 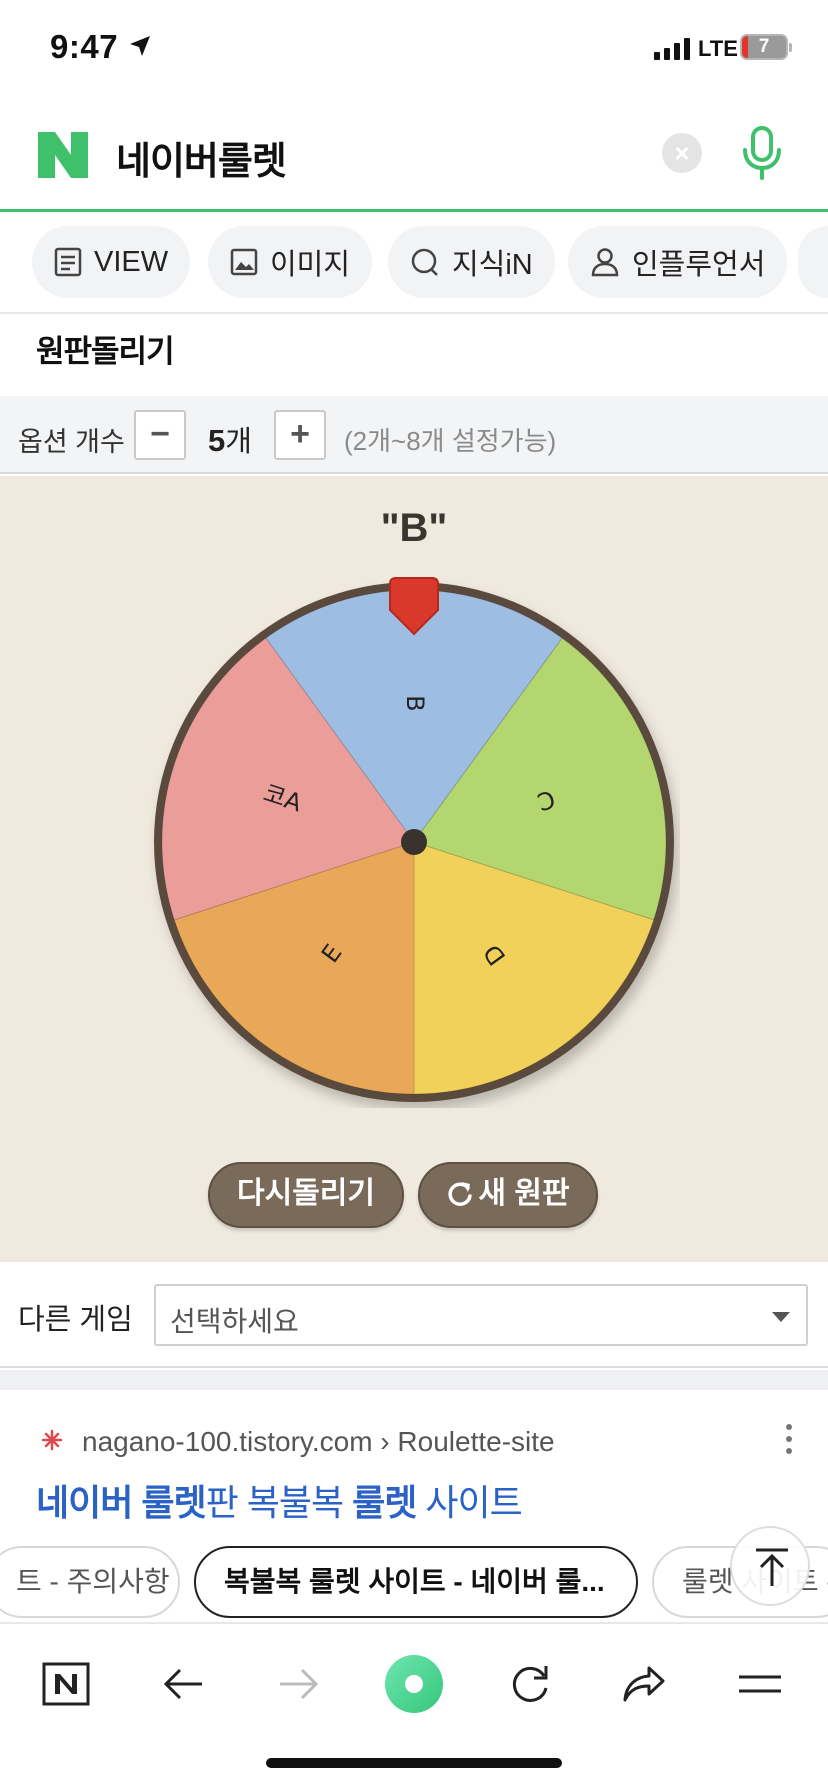 I want to click on tab-more, so click(x=813, y=262).